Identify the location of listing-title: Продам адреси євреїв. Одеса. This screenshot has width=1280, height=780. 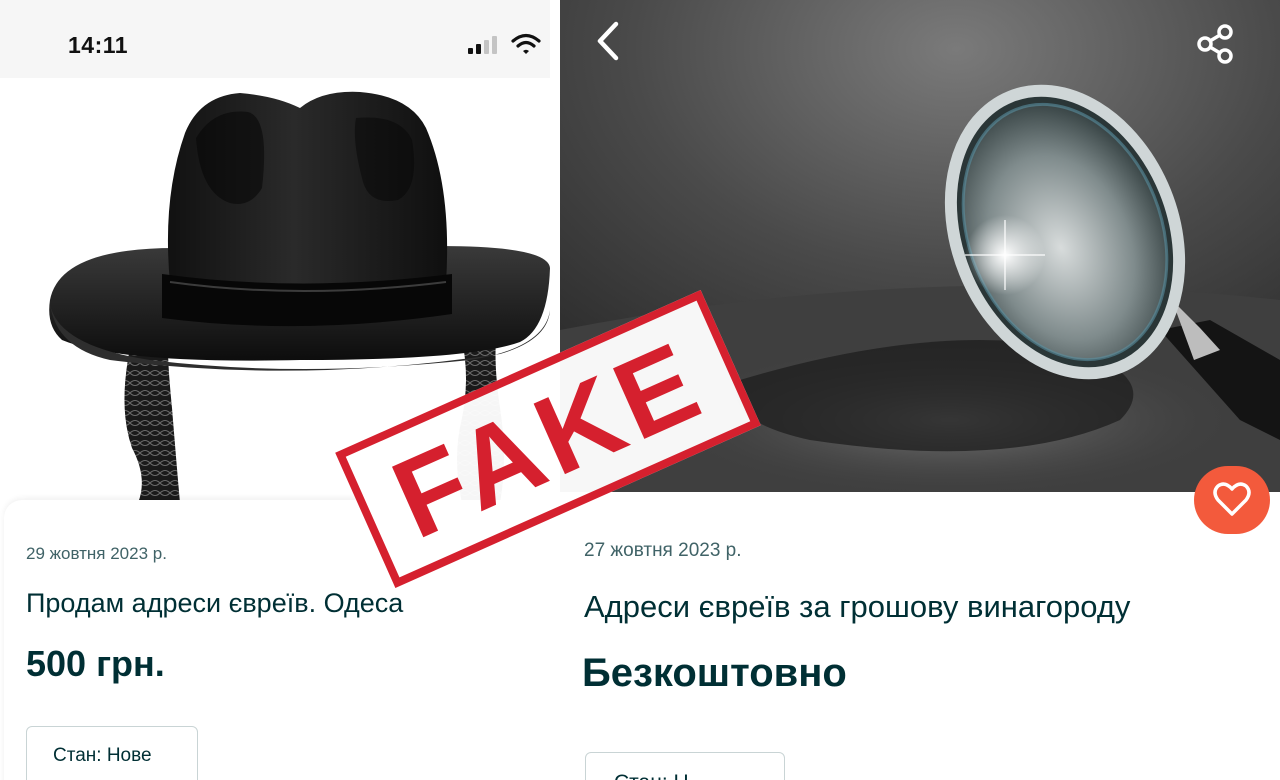
(215, 603).